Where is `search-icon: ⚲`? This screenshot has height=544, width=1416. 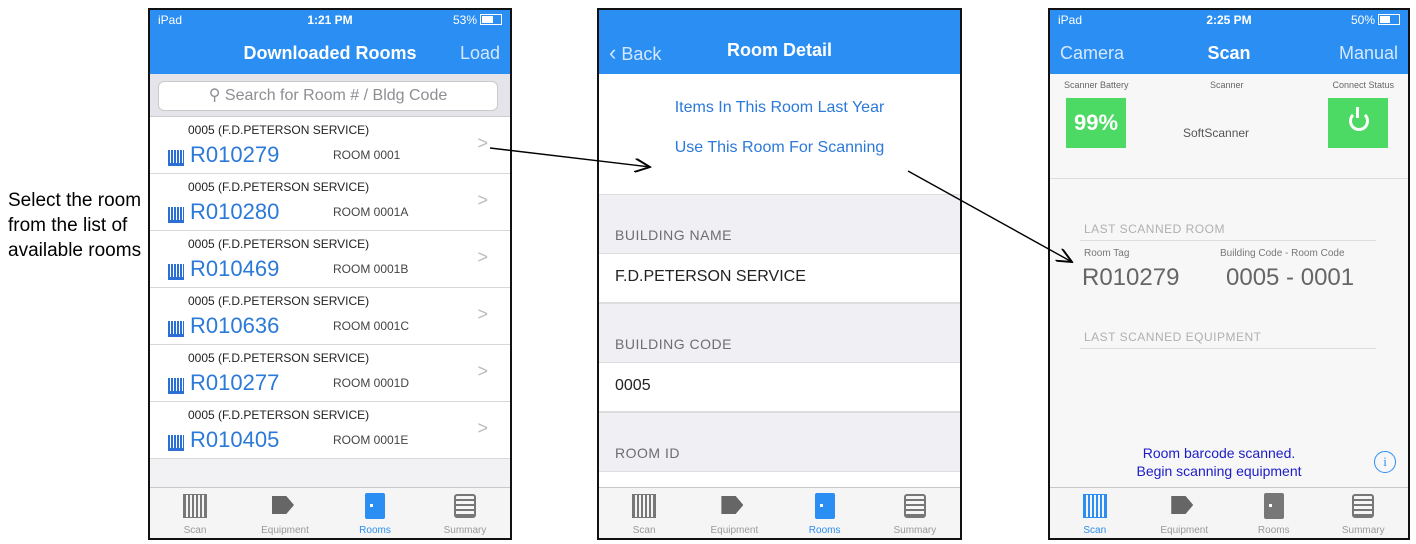 search-icon: ⚲ is located at coordinates (214, 95).